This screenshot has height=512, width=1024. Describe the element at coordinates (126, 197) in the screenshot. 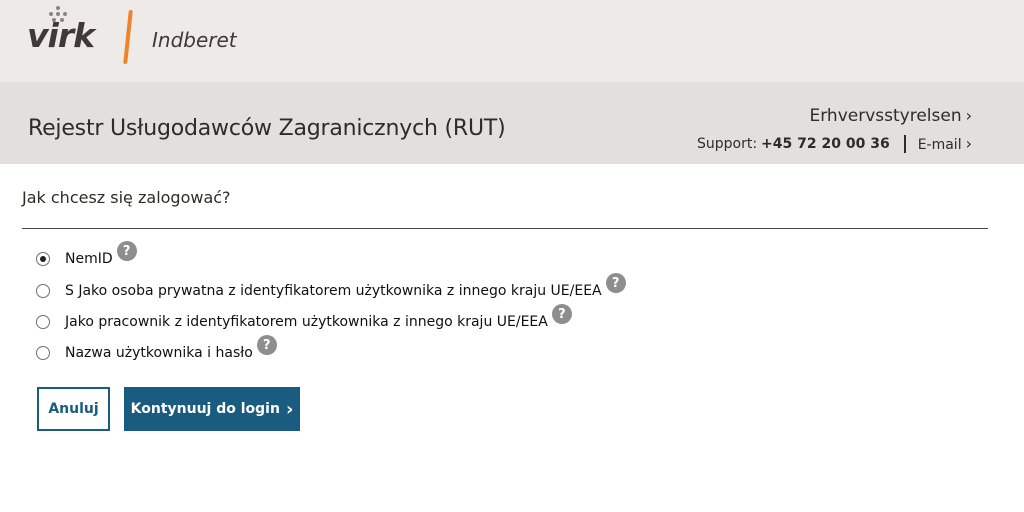

I see `login-question: Jak chcesz się zalogować?` at that location.